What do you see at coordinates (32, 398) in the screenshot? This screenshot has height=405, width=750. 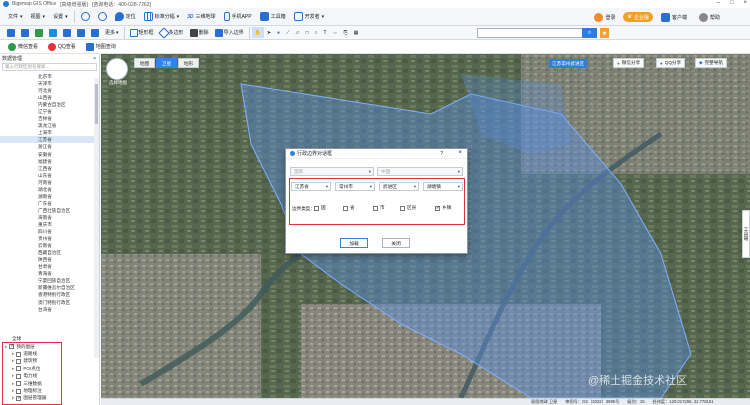 I see `layer-item: ▸ 图层管理器` at bounding box center [32, 398].